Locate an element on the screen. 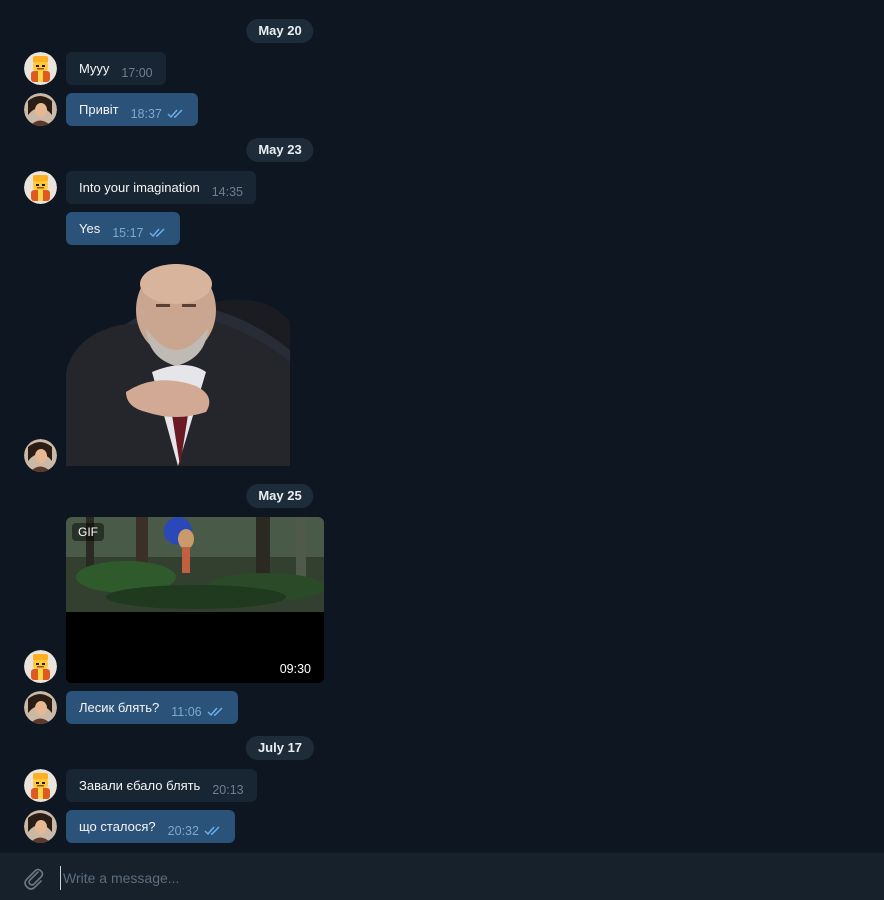 The image size is (884, 900). message-text: що сталося? is located at coordinates (117, 826).